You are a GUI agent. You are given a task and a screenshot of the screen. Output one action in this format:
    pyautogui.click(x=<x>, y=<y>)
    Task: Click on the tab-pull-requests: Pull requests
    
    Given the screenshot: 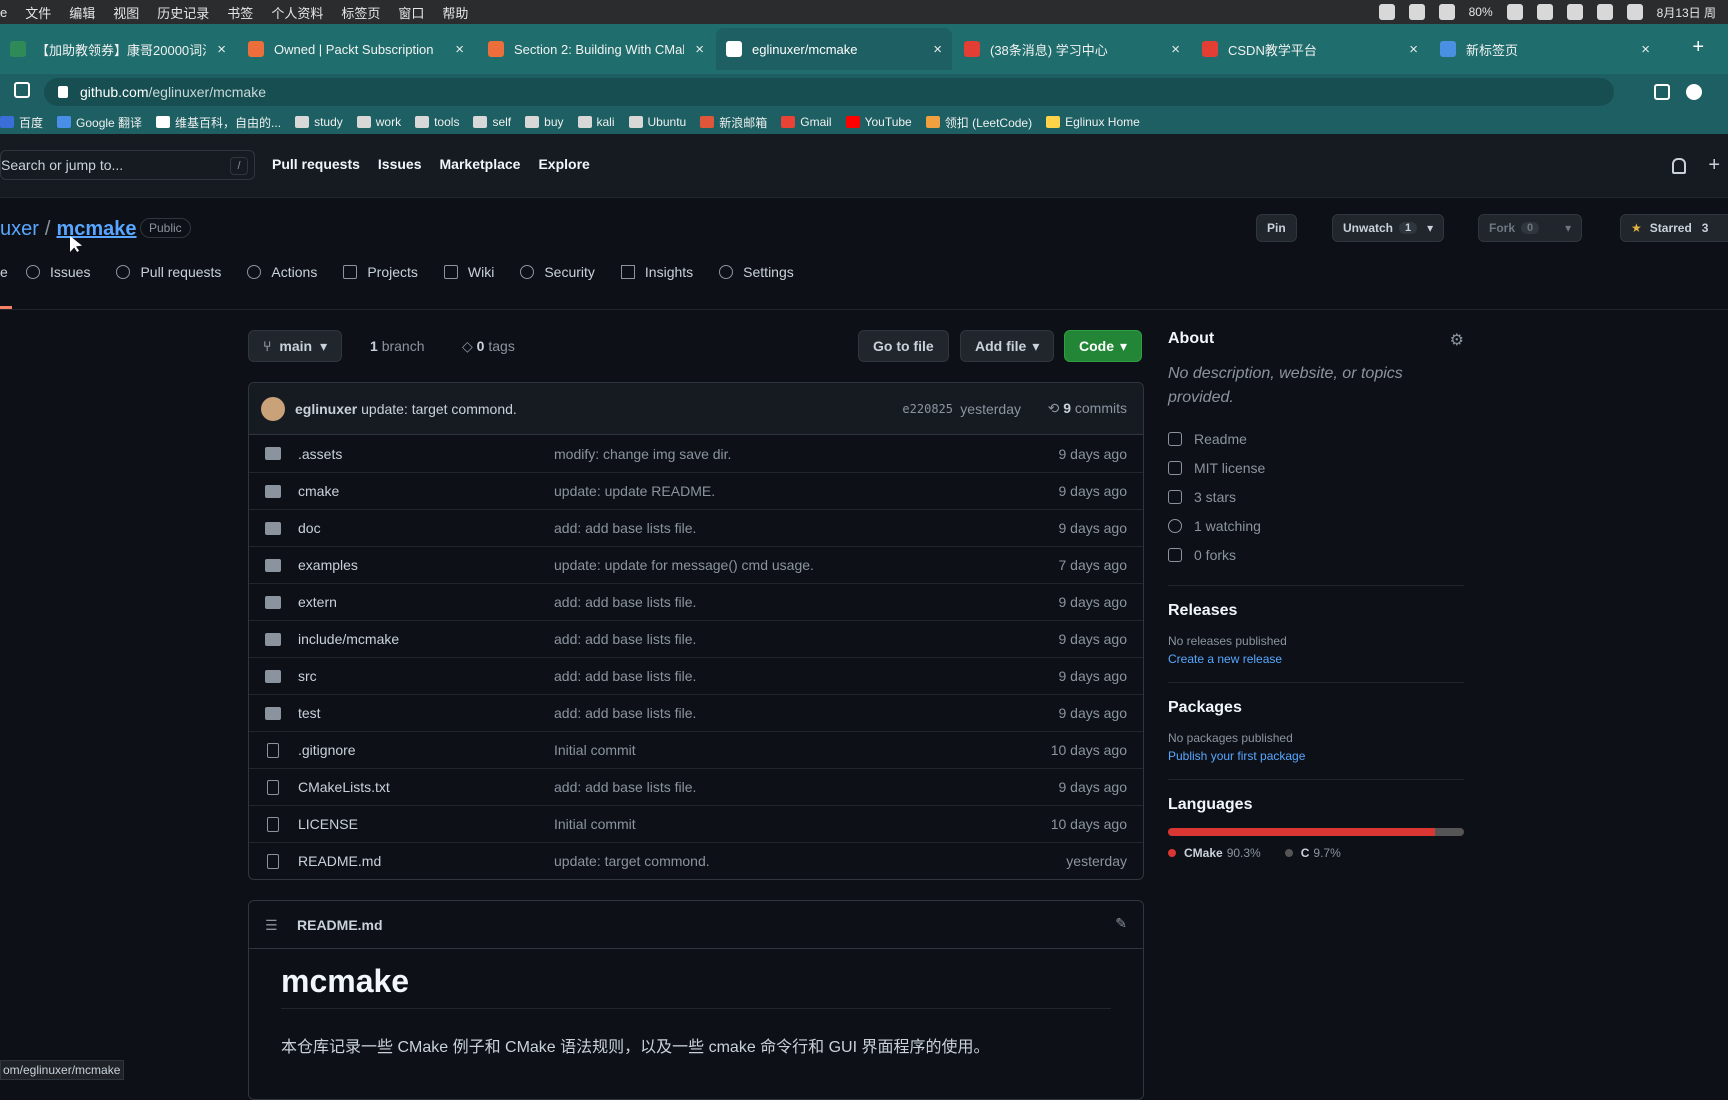 What is the action you would take?
    pyautogui.click(x=168, y=272)
    